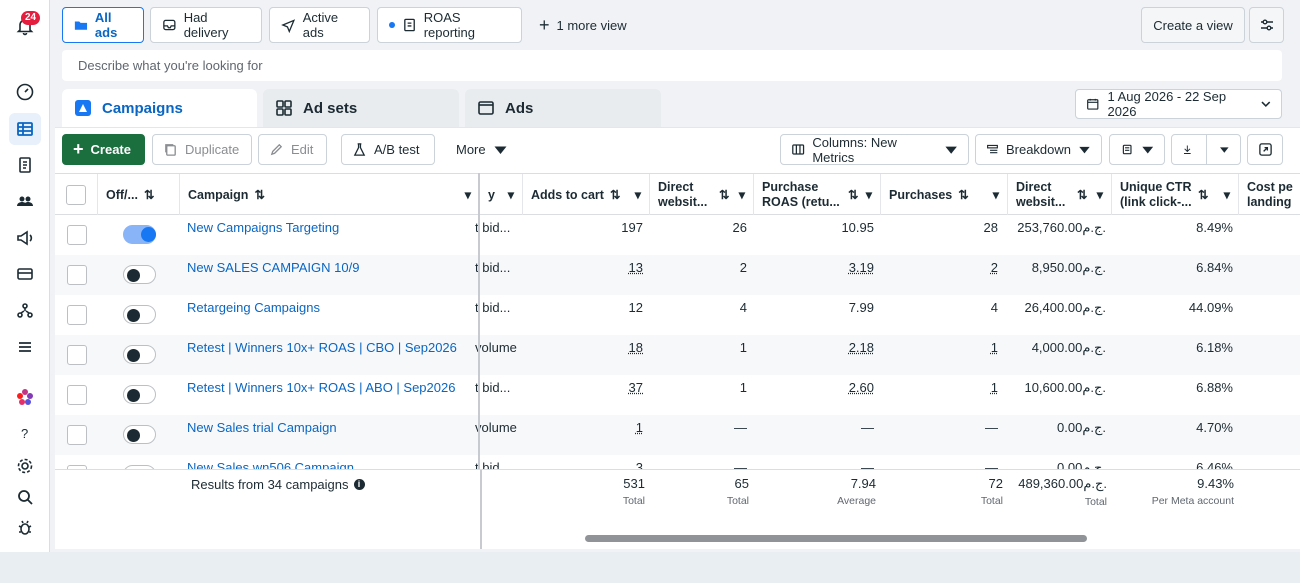 Image resolution: width=1300 pixels, height=583 pixels. What do you see at coordinates (76, 195) in the screenshot?
I see `select-all-checkbox` at bounding box center [76, 195].